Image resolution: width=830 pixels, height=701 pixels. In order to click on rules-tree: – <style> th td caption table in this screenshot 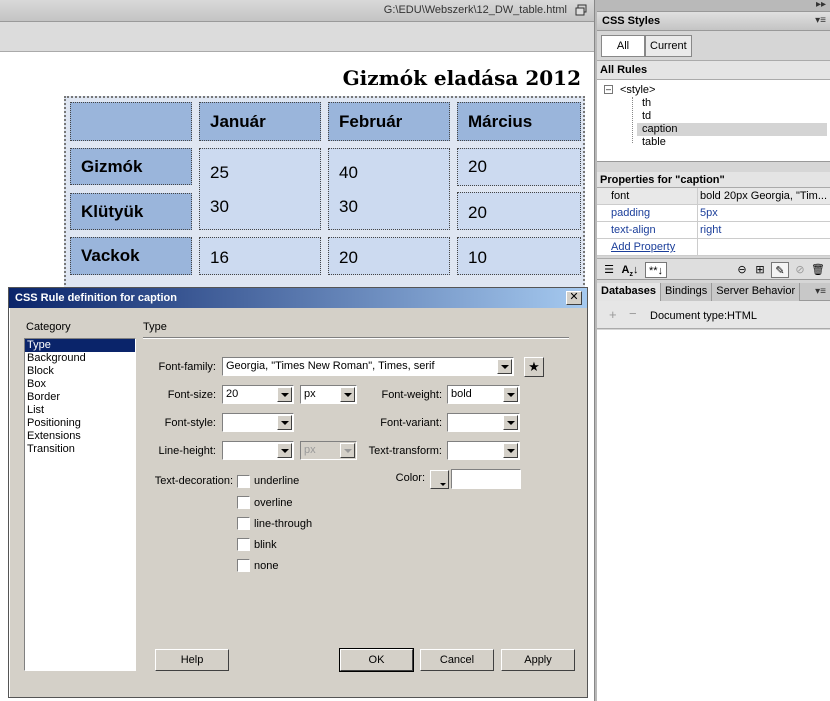, I will do `click(713, 121)`.